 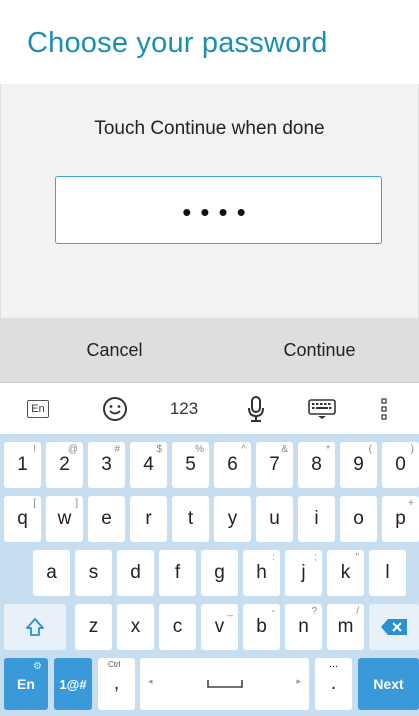 I want to click on key-0: 0), so click(x=400, y=465).